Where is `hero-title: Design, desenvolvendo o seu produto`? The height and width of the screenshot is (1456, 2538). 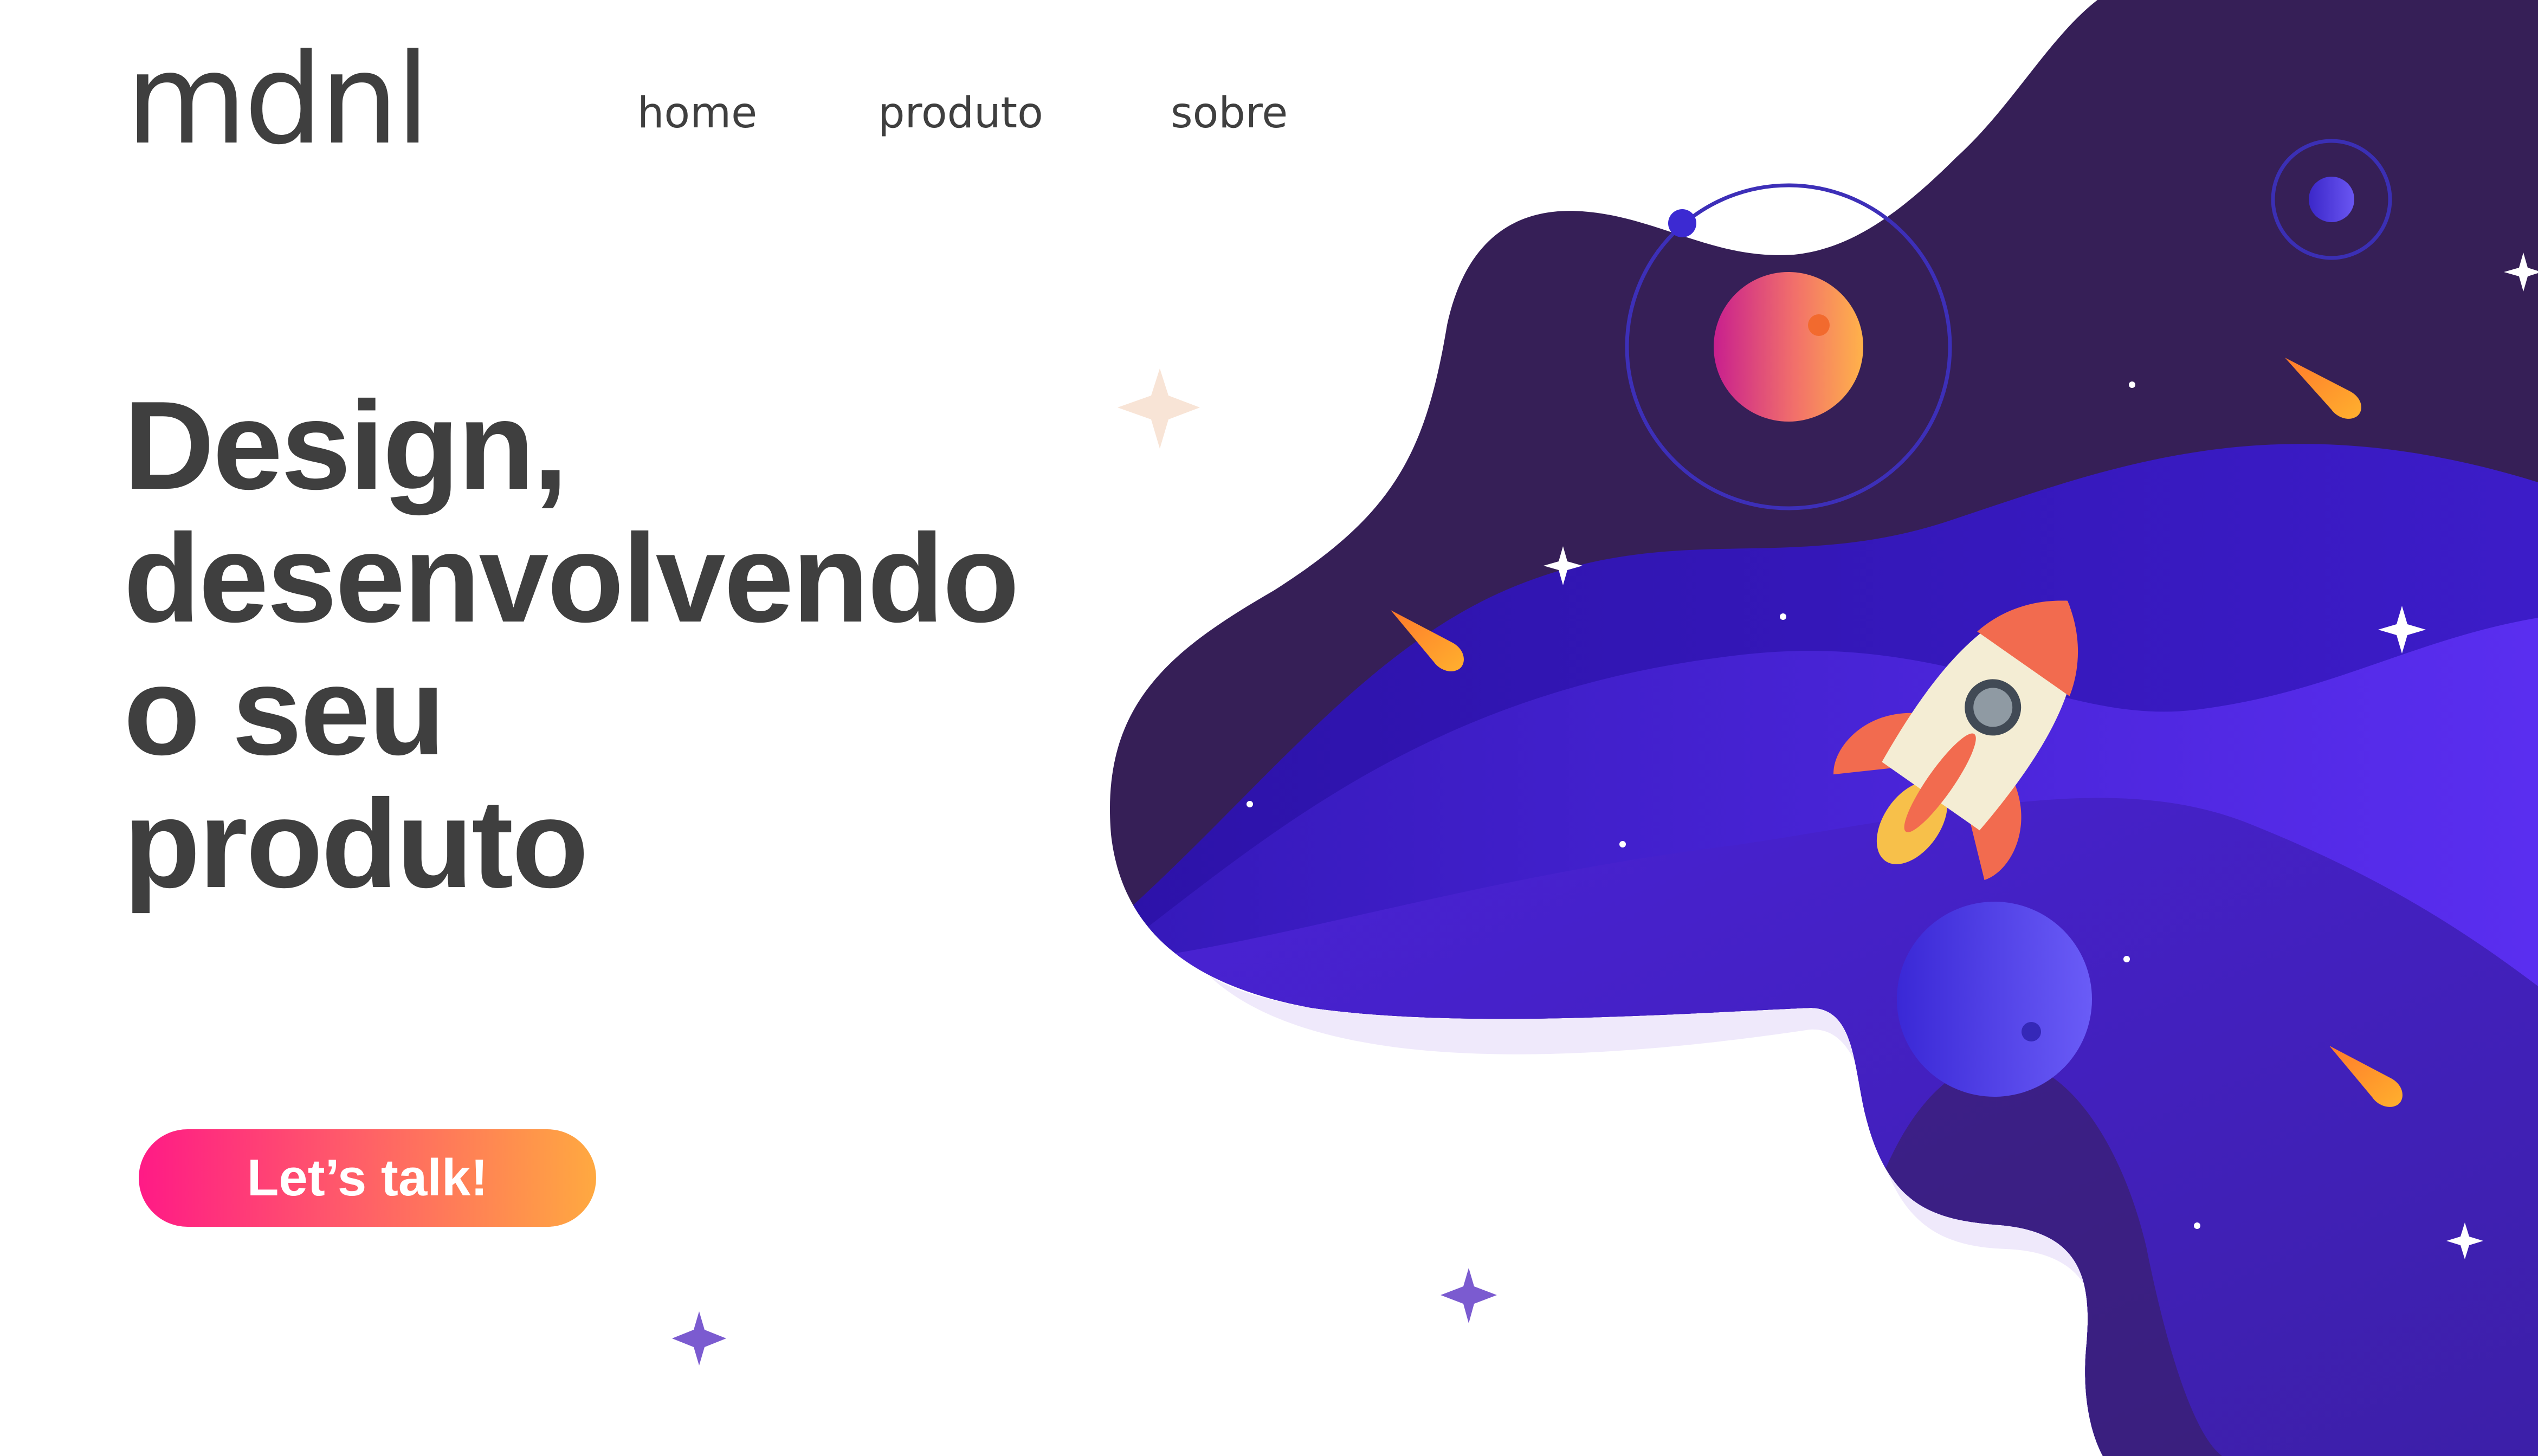 hero-title: Design, desenvolvendo o seu produto is located at coordinates (571, 645).